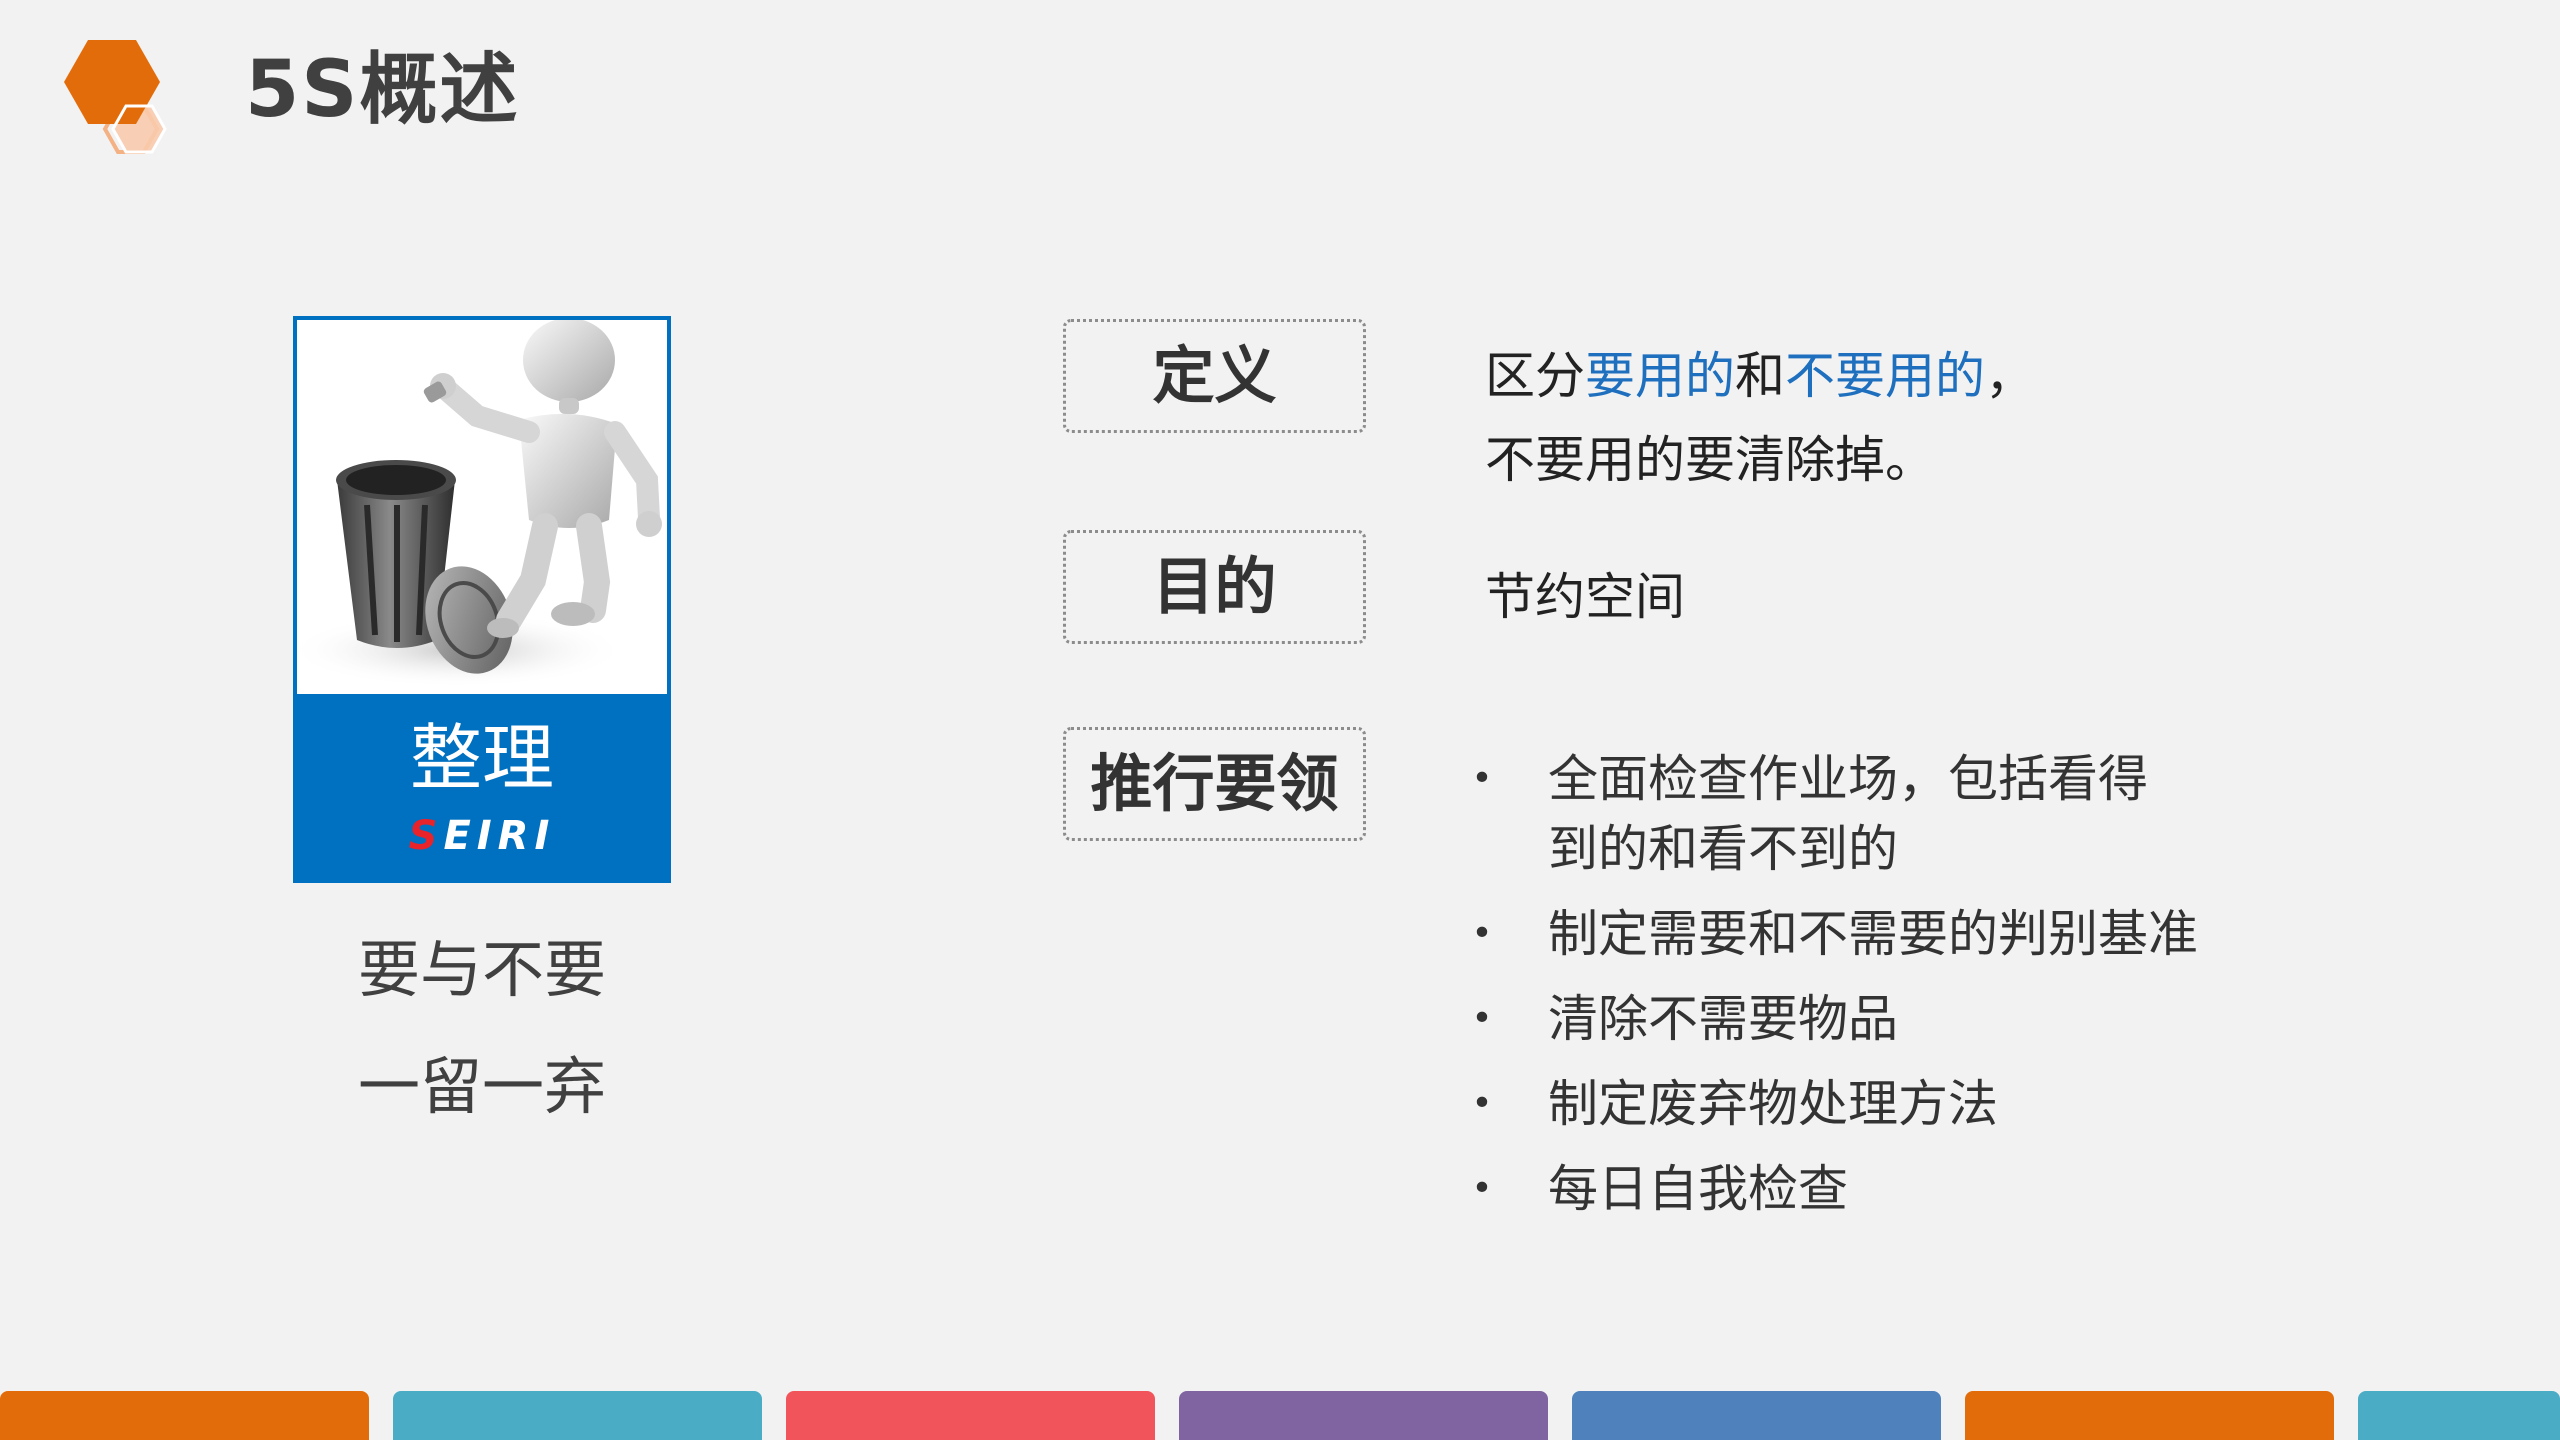 Image resolution: width=2560 pixels, height=1440 pixels. Describe the element at coordinates (1885, 376) in the screenshot. I see `definition-highlight-unneeded: 不要用的` at that location.